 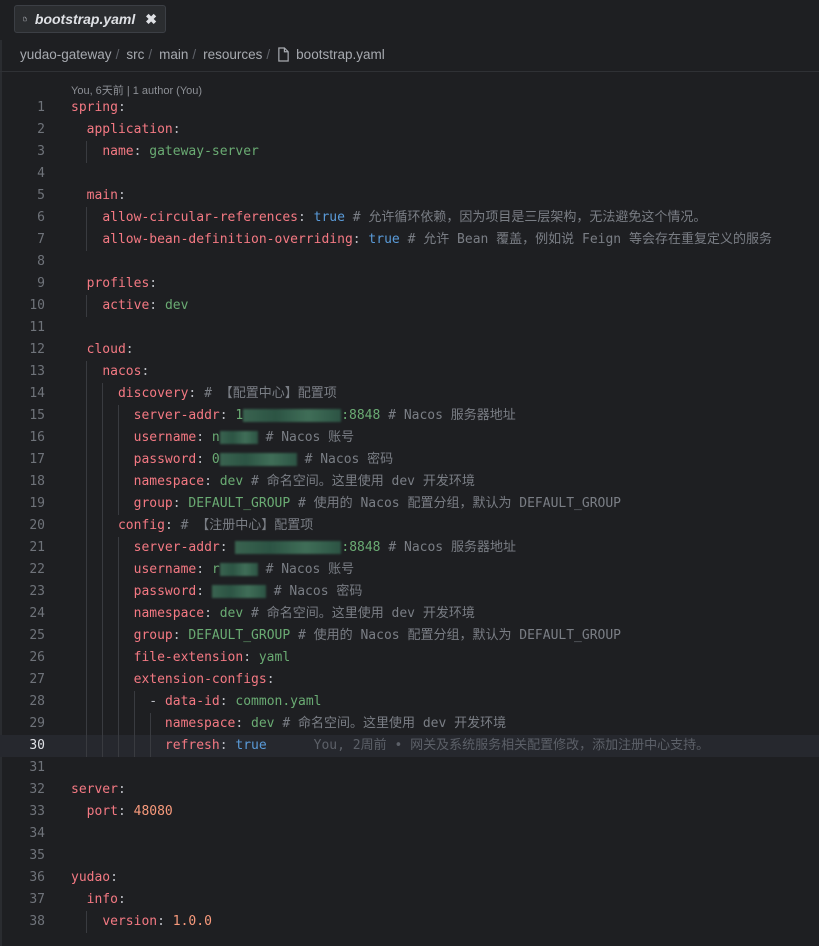 I want to click on line-number: 25, so click(x=37, y=635).